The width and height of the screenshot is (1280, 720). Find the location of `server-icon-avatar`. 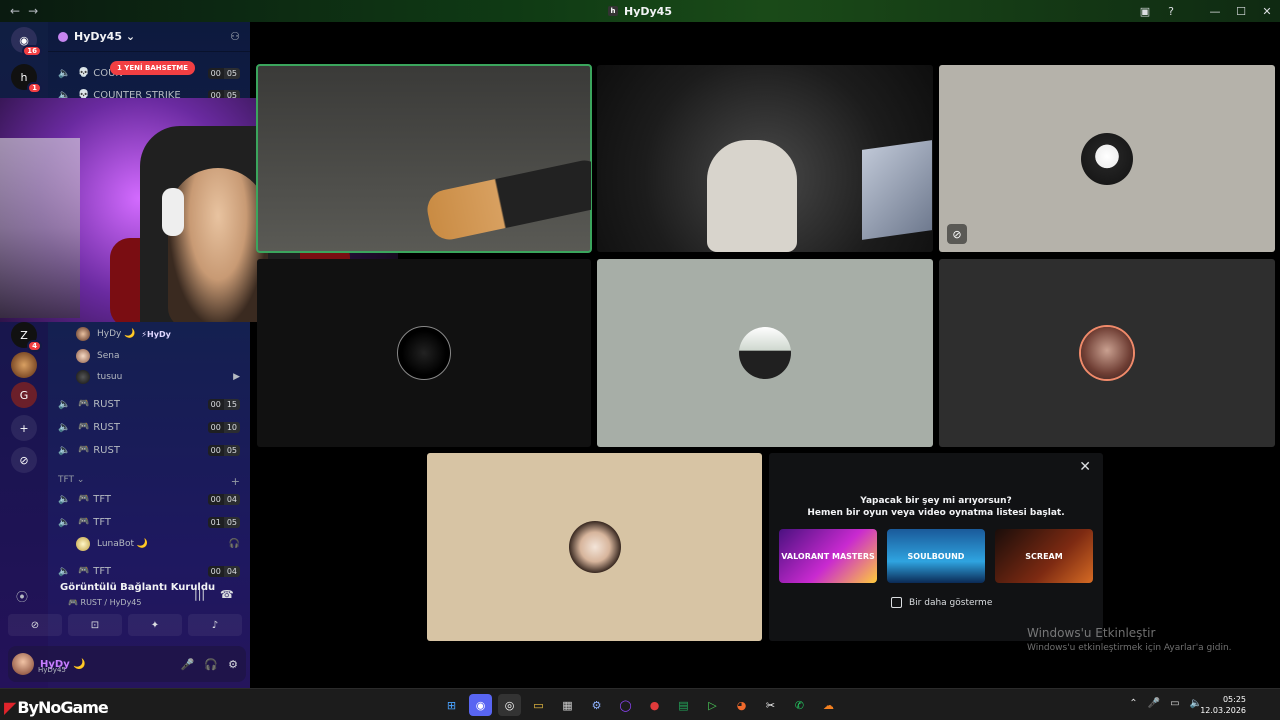

server-icon-avatar is located at coordinates (24, 365).